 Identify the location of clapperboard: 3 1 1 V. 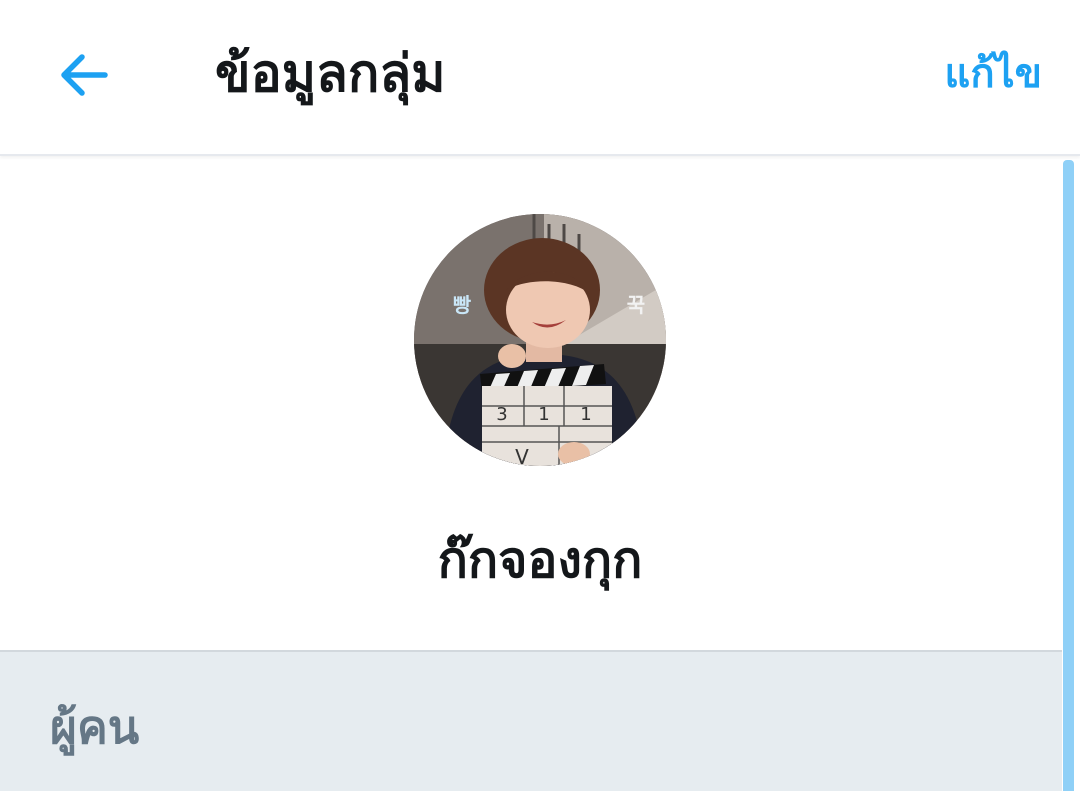
(546, 415).